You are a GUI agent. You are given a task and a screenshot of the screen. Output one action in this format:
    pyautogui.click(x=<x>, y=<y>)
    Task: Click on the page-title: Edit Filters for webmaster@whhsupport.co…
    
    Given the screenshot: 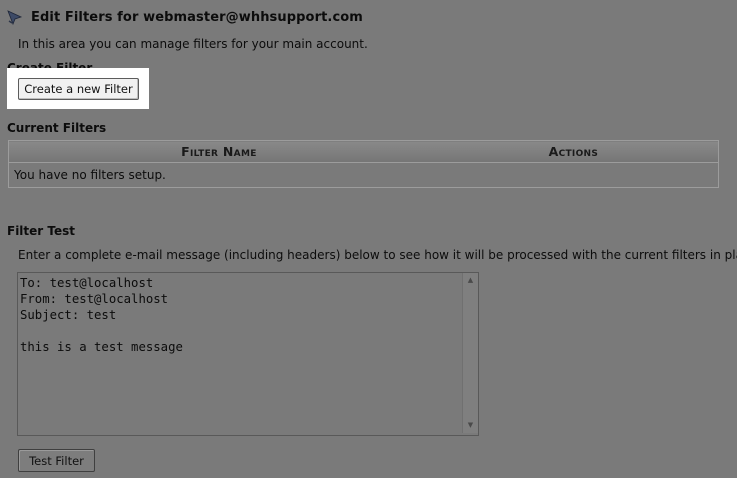 What is the action you would take?
    pyautogui.click(x=197, y=17)
    